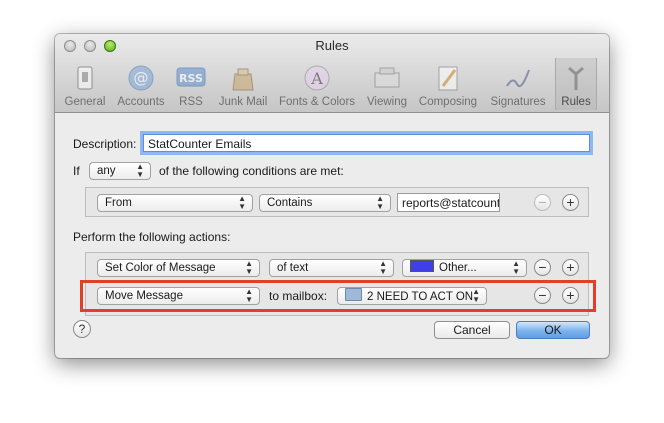 The height and width of the screenshot is (423, 664). Describe the element at coordinates (542, 202) in the screenshot. I see `remove-condition-button: −` at that location.